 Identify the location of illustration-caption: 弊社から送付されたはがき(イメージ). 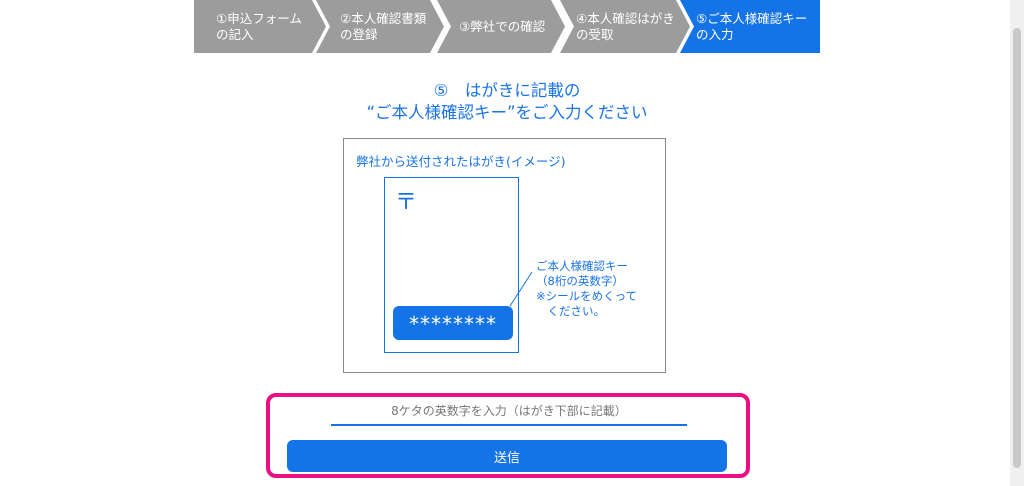
(461, 161).